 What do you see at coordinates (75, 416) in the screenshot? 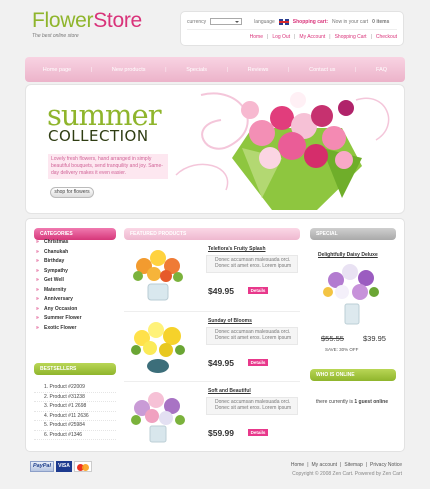
I see `bestseller-item: 4. Product #11 2636` at bounding box center [75, 416].